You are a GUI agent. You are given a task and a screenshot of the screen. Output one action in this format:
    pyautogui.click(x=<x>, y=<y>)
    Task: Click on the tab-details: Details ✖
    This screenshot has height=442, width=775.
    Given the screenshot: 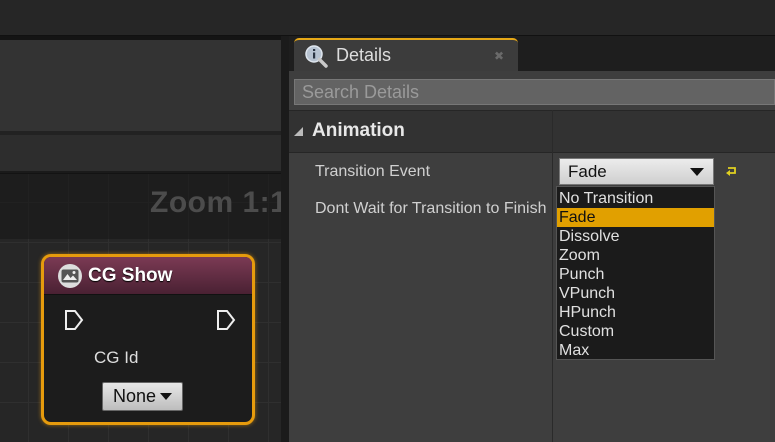 What is the action you would take?
    pyautogui.click(x=406, y=54)
    